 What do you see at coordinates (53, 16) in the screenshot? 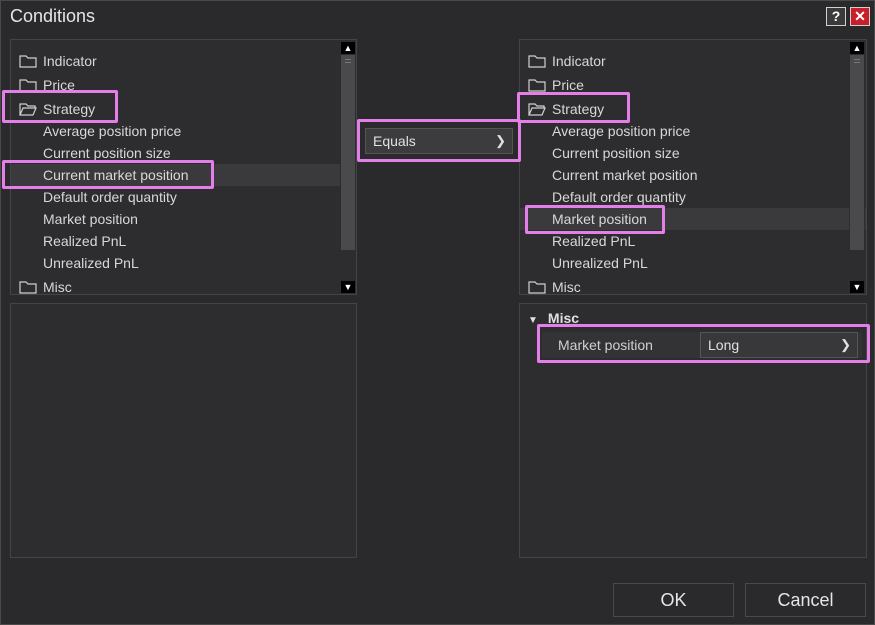
I see `window-title: Conditions` at bounding box center [53, 16].